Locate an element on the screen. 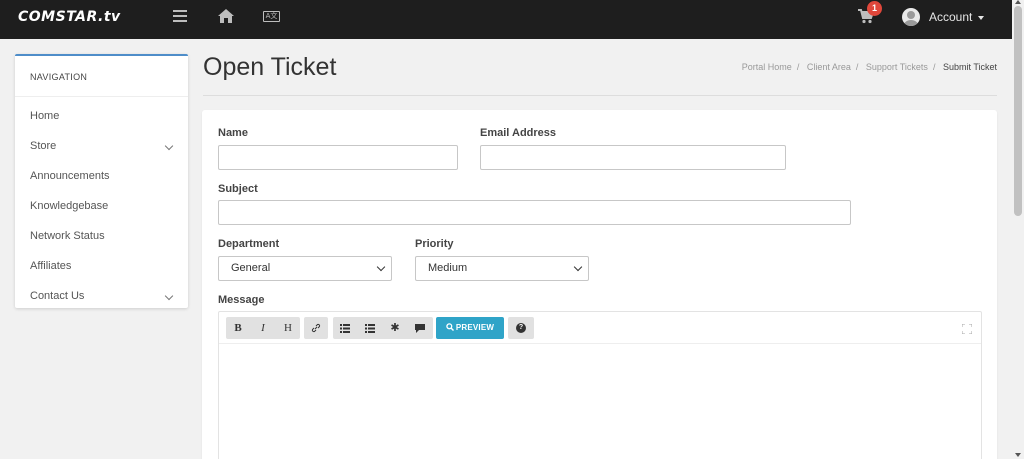  logo: COMSTAR.tv is located at coordinates (69, 17).